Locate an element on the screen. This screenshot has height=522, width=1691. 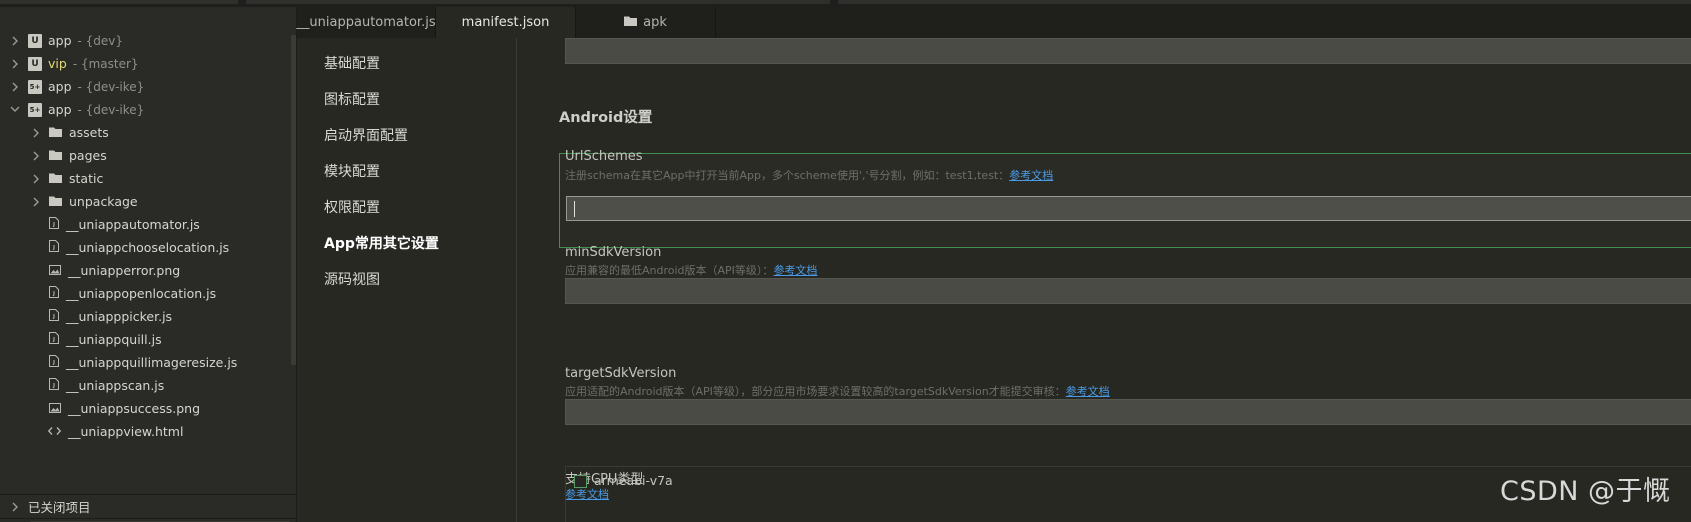
project-branch: - {master} is located at coordinates (105, 63).